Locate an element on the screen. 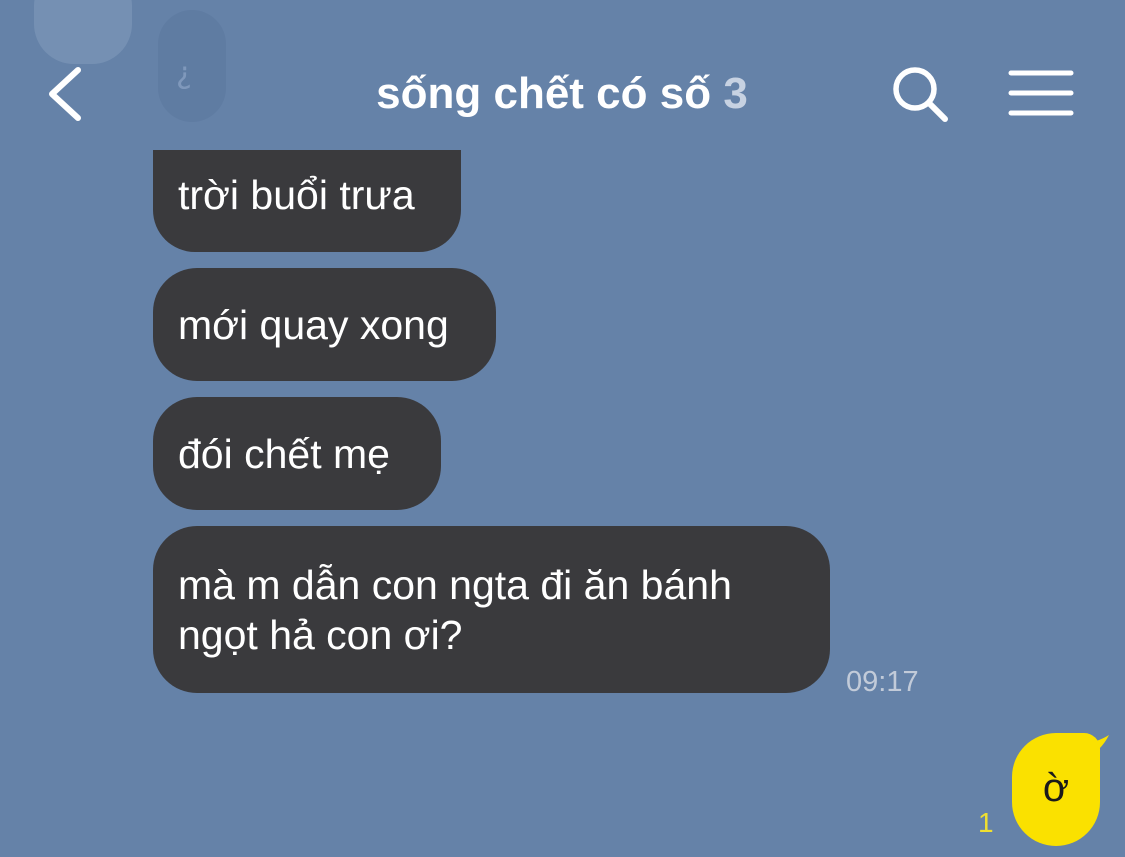 The width and height of the screenshot is (1125, 857). search-button is located at coordinates (920, 94).